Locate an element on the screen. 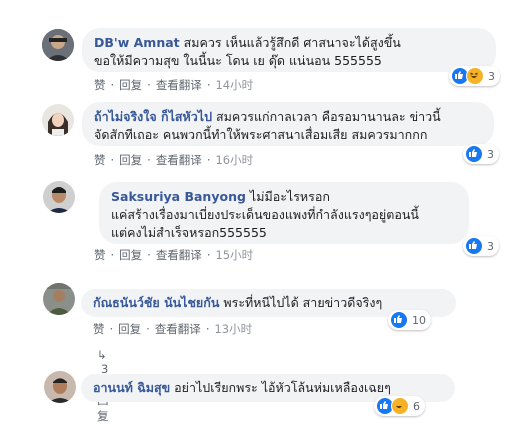 Image resolution: width=515 pixels, height=424 pixels. comment-text: พระที่หนีไปได้ สายข่าวดีจริงๆ is located at coordinates (303, 302).